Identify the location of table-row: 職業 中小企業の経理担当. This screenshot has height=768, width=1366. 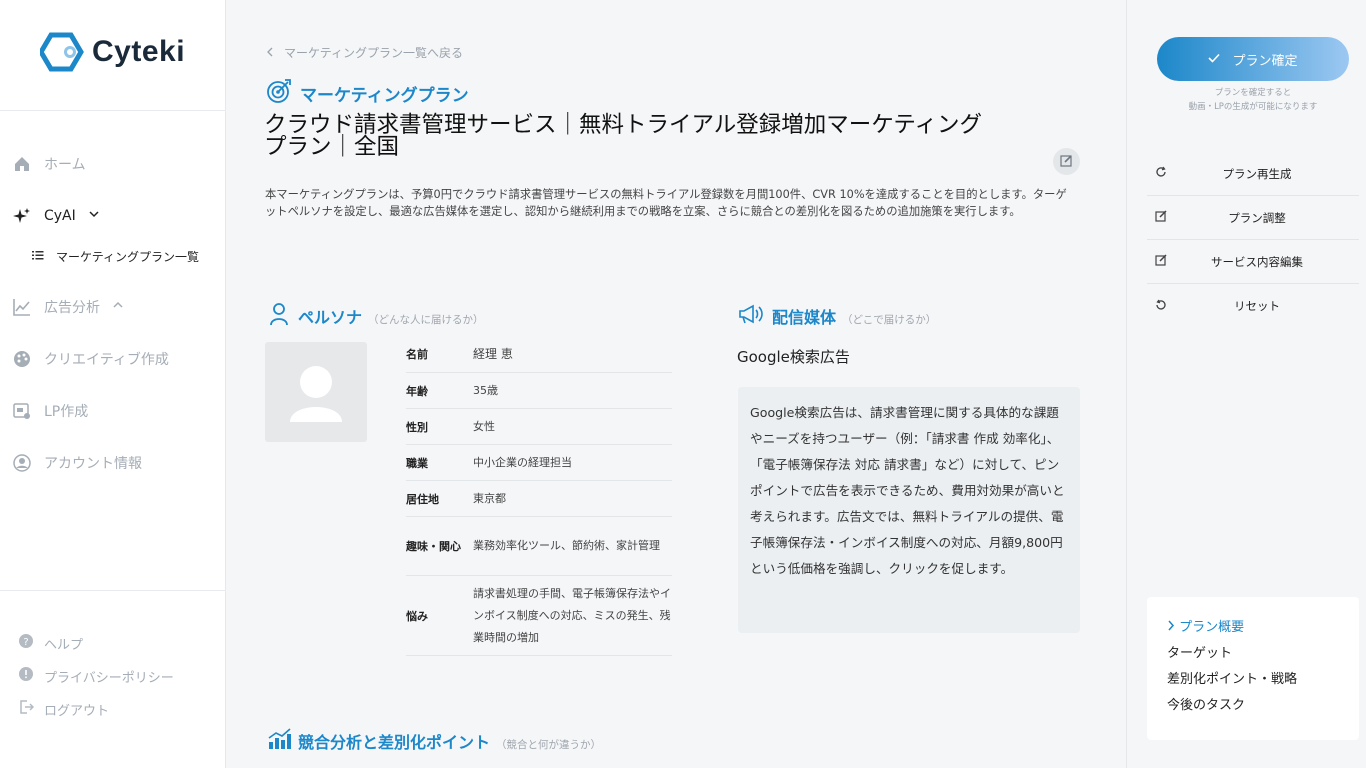
(539, 463).